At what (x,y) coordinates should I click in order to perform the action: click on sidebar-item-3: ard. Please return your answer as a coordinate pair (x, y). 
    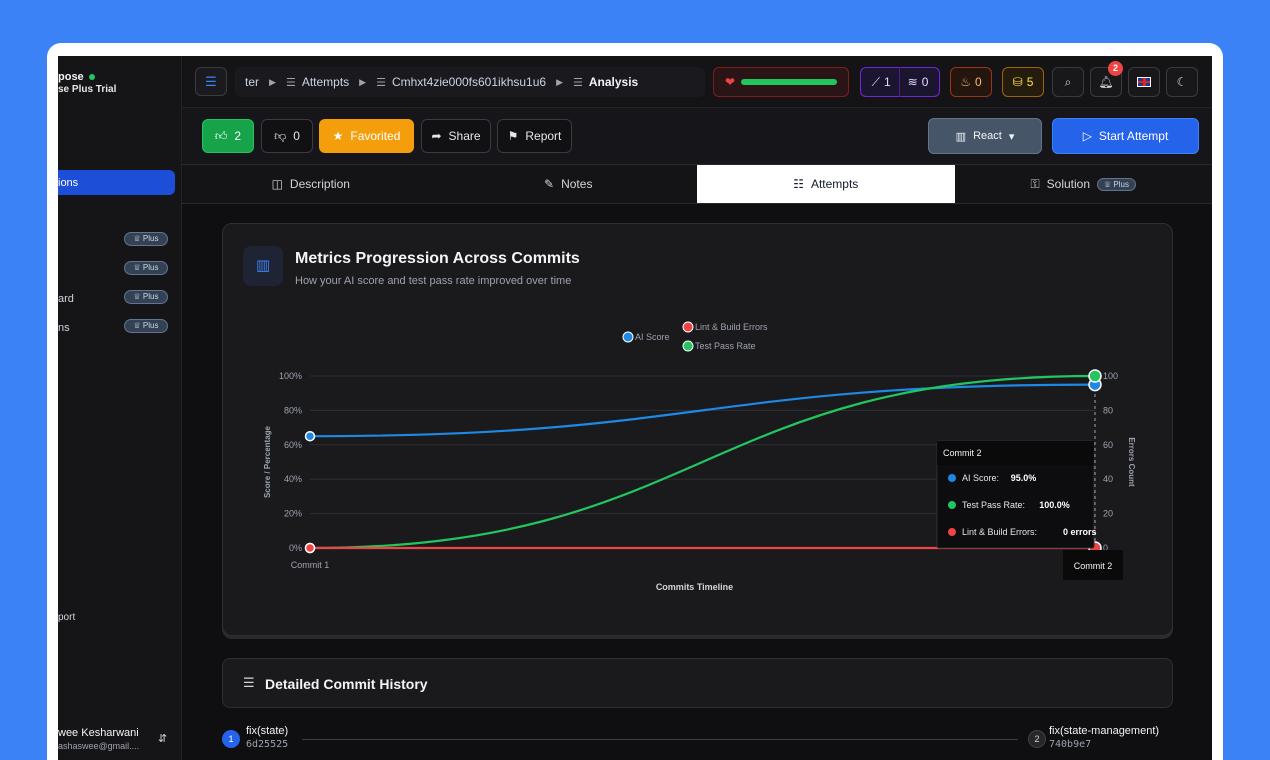
    Looking at the image, I should click on (66, 299).